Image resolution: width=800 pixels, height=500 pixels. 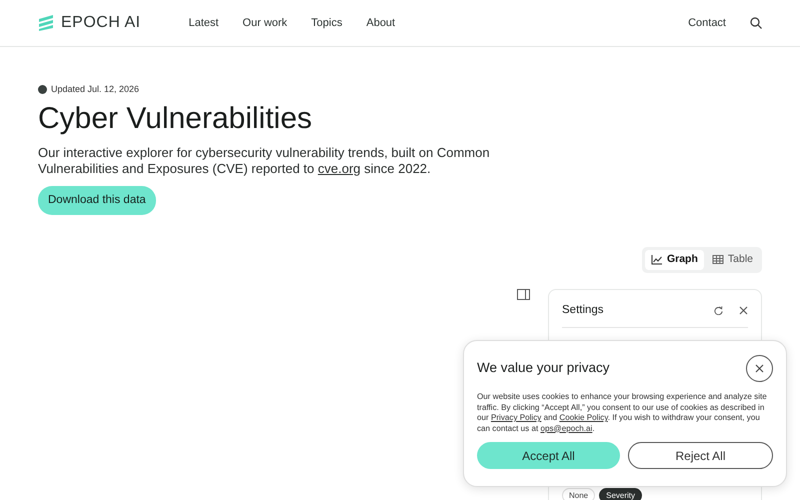 I want to click on table-icon, so click(x=718, y=260).